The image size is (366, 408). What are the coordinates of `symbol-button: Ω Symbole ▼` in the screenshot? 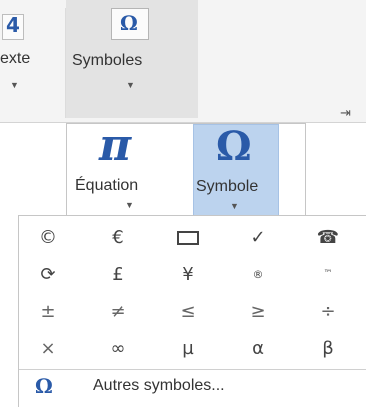 It's located at (236, 169).